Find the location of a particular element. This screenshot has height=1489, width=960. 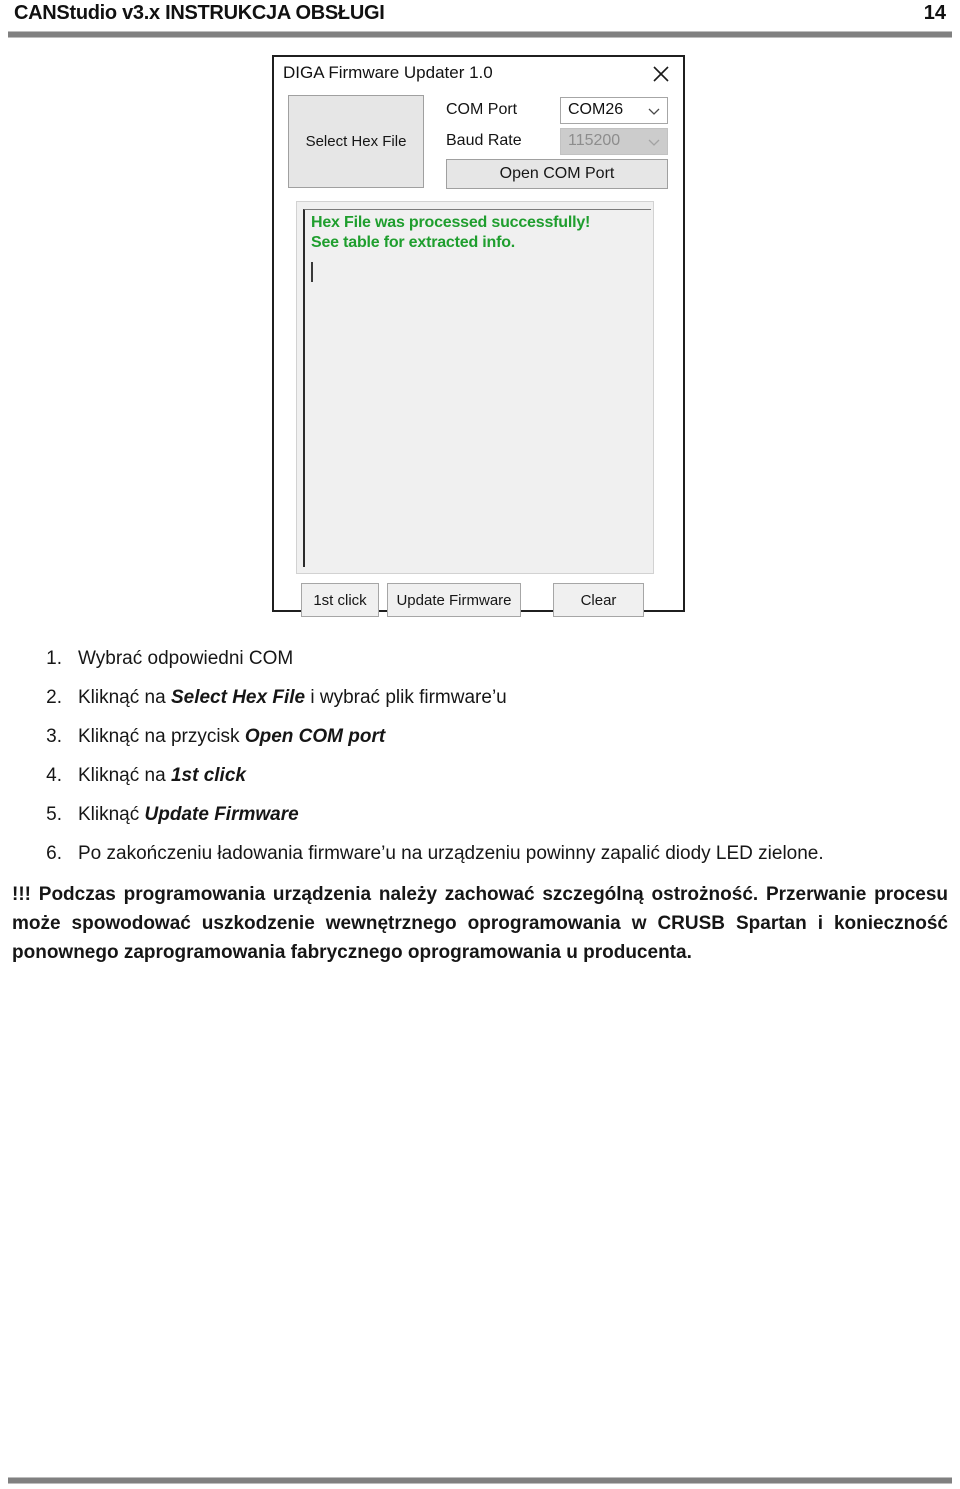

open-com-port-button: Open COM Port is located at coordinates (557, 174).